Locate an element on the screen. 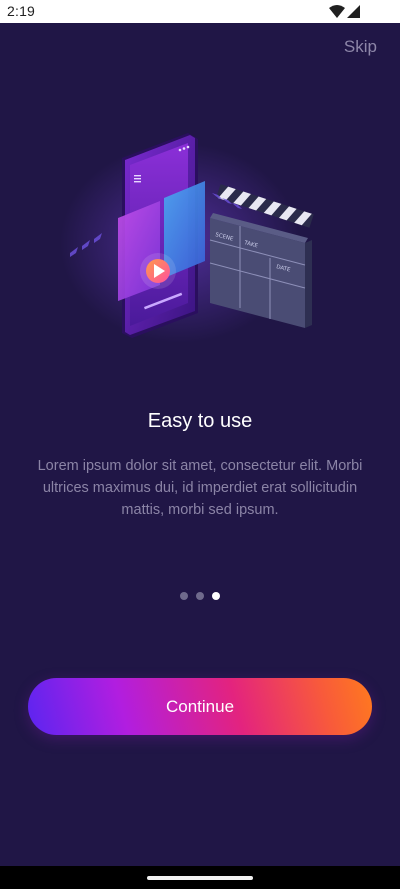 The height and width of the screenshot is (889, 400). navigation-bar is located at coordinates (200, 877).